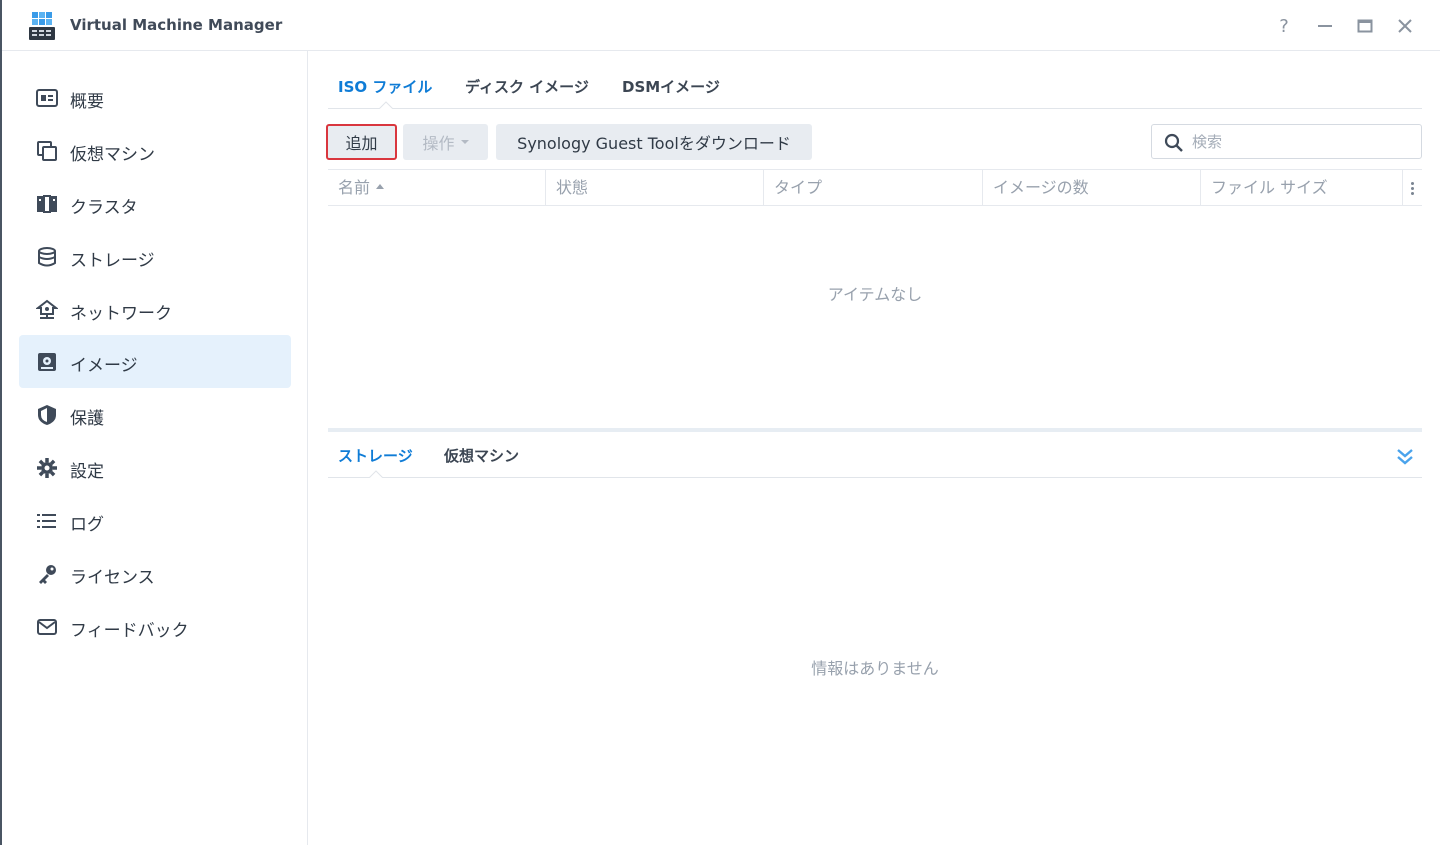 The width and height of the screenshot is (1440, 845). What do you see at coordinates (1269, 187) in the screenshot?
I see `column-label: ファイル サイズ` at bounding box center [1269, 187].